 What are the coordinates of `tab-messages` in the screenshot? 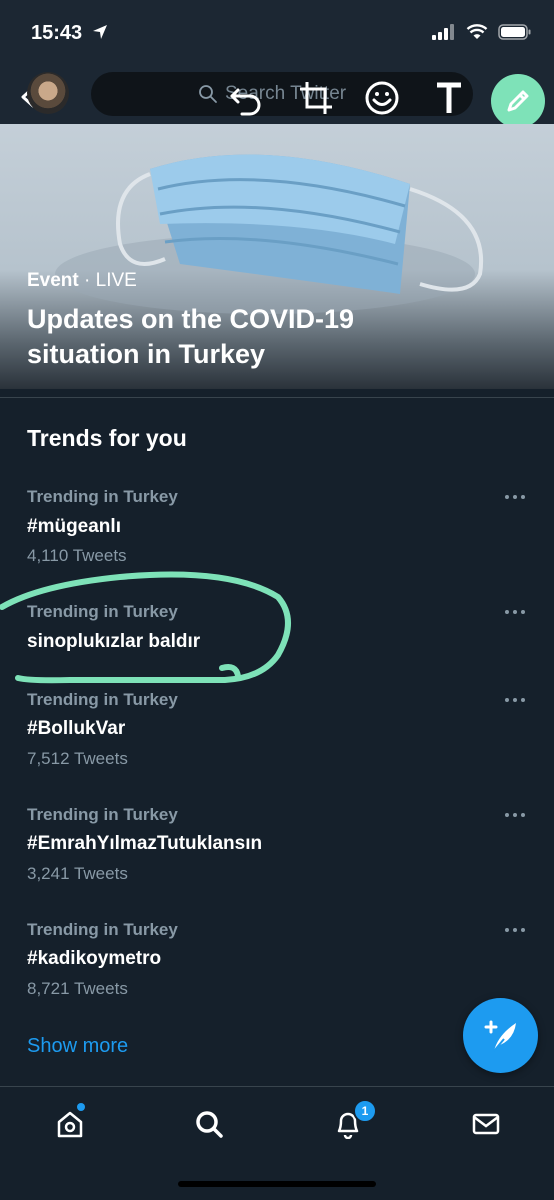 It's located at (486, 1124).